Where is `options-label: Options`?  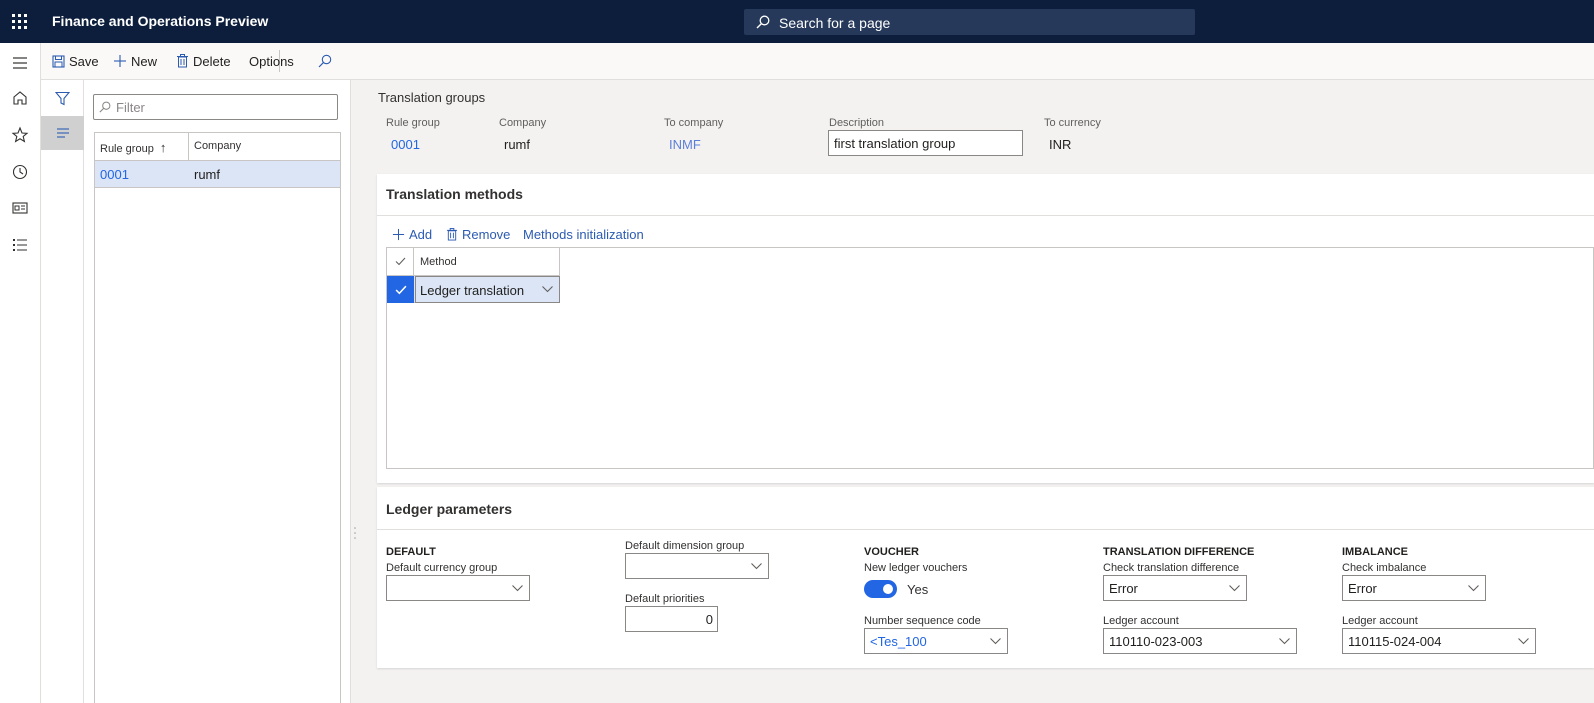
options-label: Options is located at coordinates (271, 61).